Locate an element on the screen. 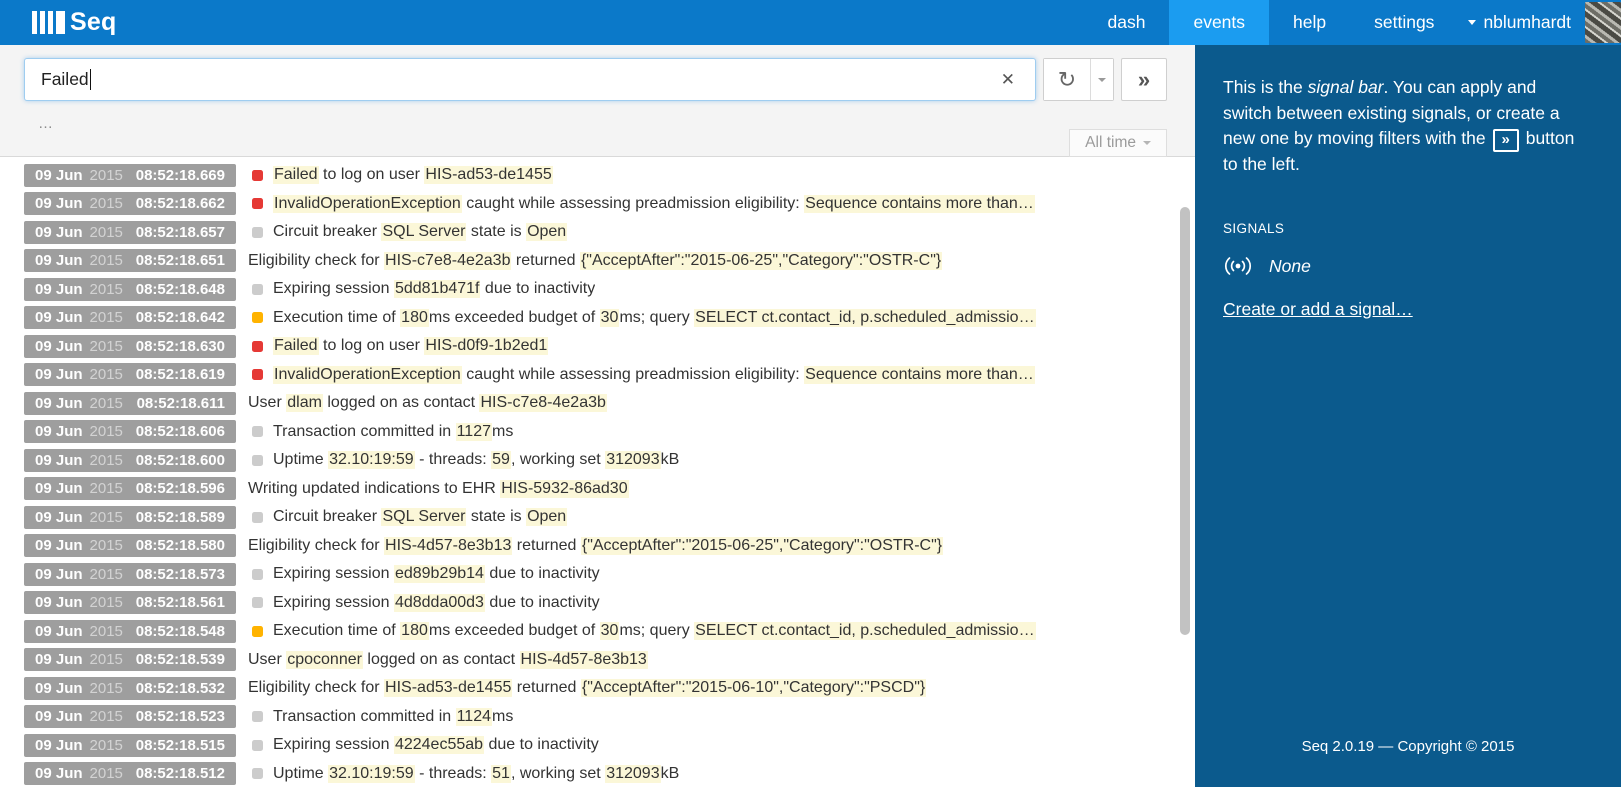  refresh-button: ↻ is located at coordinates (1067, 79).